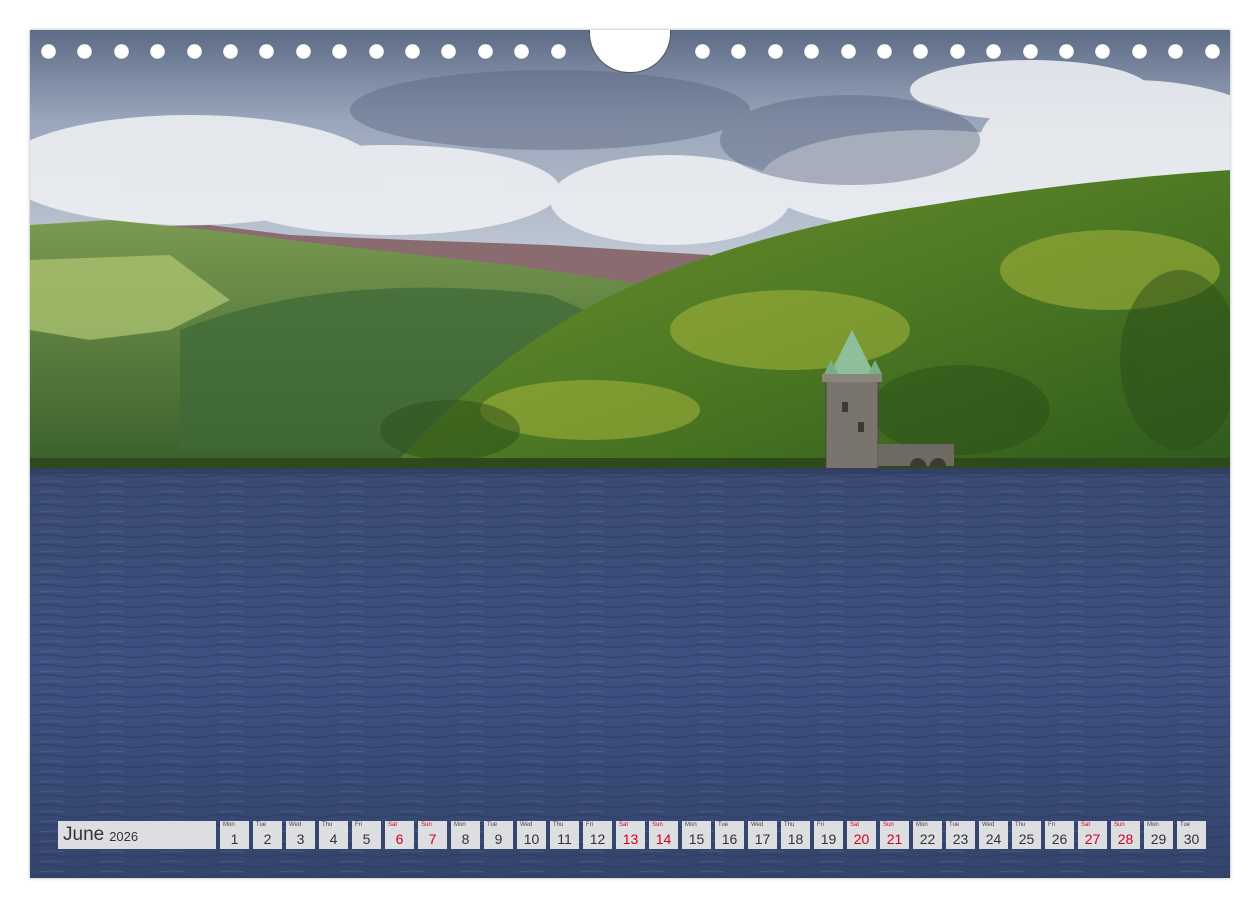 Image resolution: width=1260 pixels, height=908 pixels. What do you see at coordinates (234, 839) in the screenshot?
I see `day-number: 1` at bounding box center [234, 839].